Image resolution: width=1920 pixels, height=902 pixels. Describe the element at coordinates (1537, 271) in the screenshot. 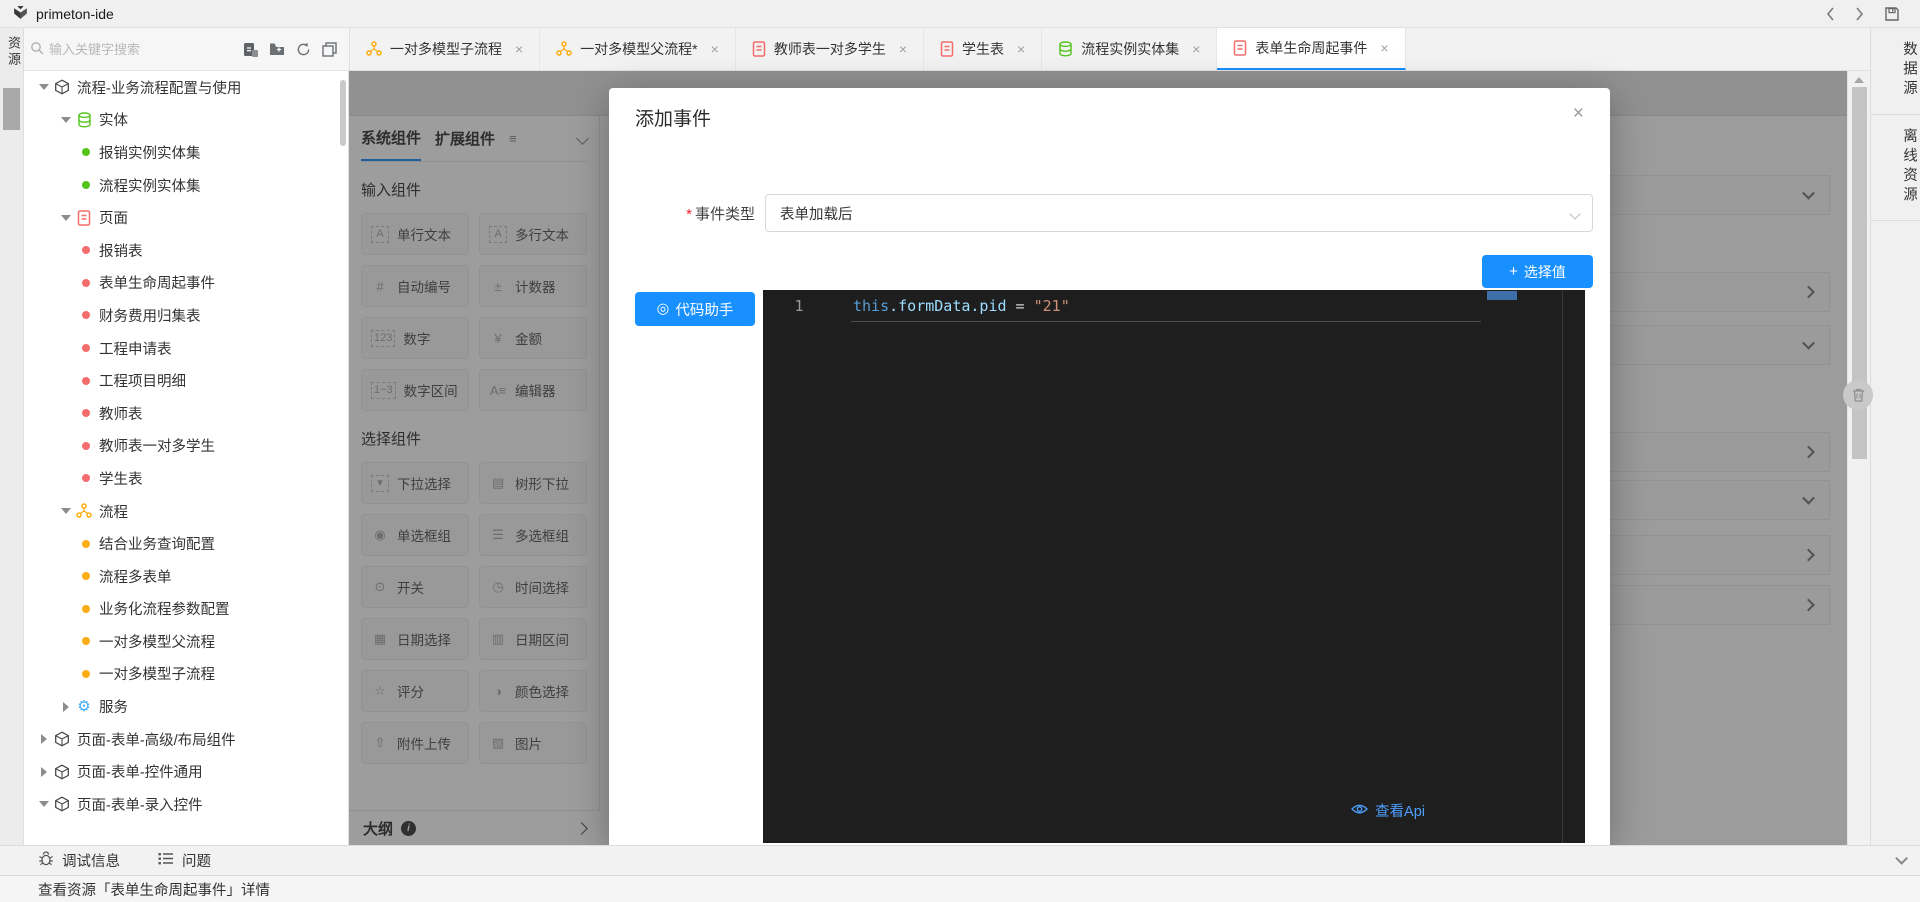

I see `select-value-button: + 选择值` at that location.